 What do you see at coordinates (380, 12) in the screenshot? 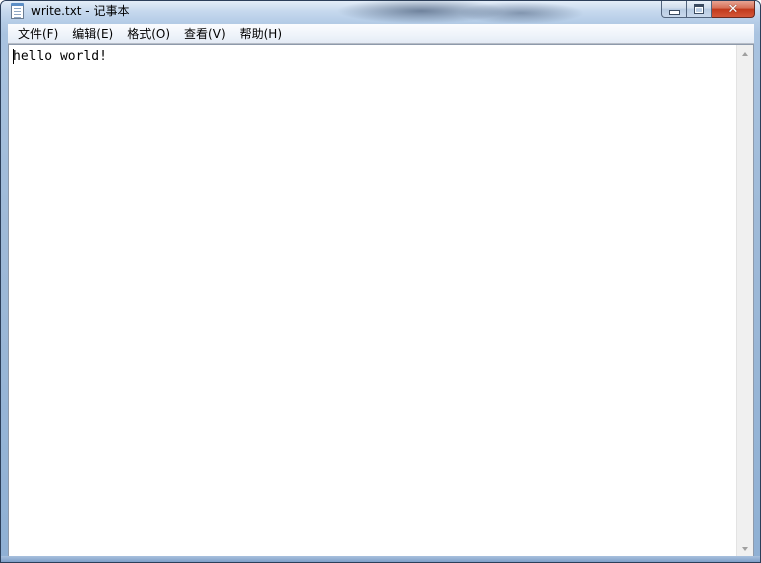
I see `title-bar: write.txt - 记事本 ✕` at bounding box center [380, 12].